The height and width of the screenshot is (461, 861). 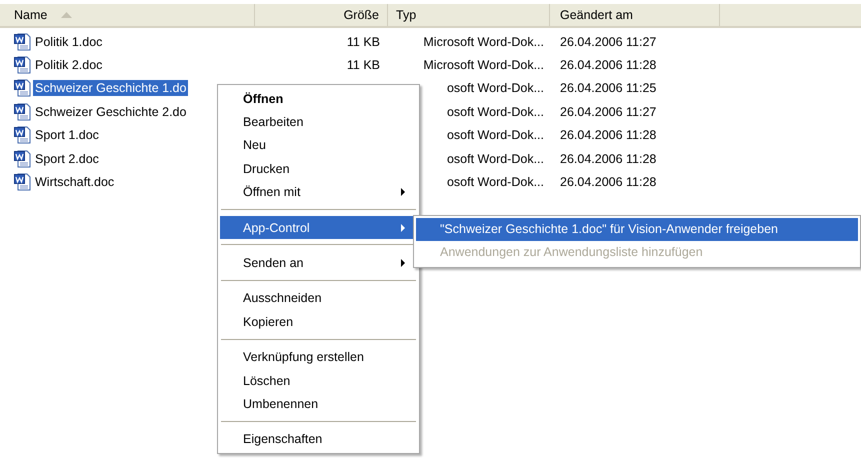 I want to click on menu-item: Umbenennen, so click(x=318, y=404).